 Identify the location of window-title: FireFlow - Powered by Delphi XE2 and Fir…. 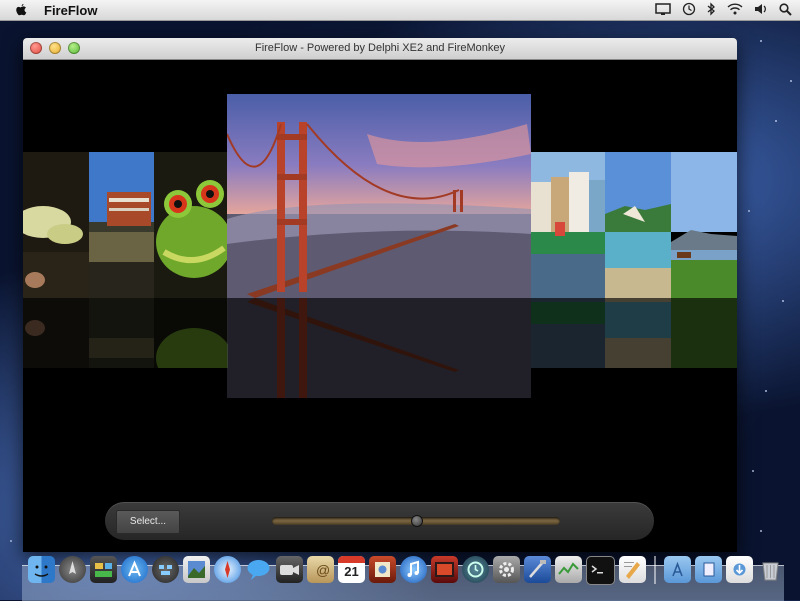
(380, 48).